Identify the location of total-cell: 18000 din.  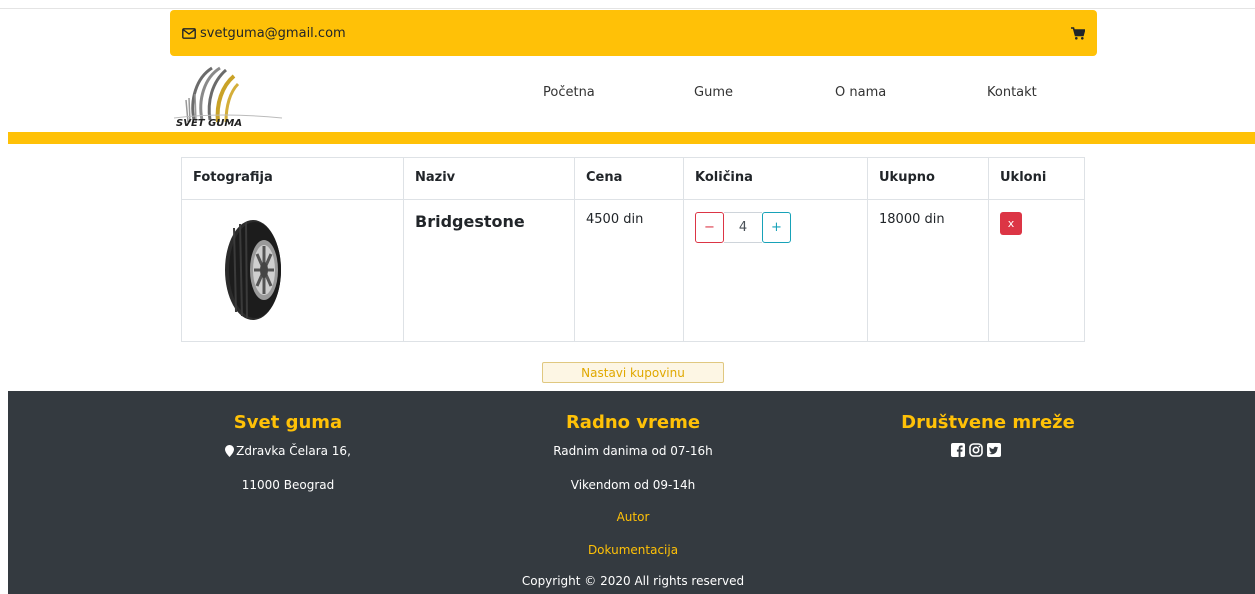
(928, 270).